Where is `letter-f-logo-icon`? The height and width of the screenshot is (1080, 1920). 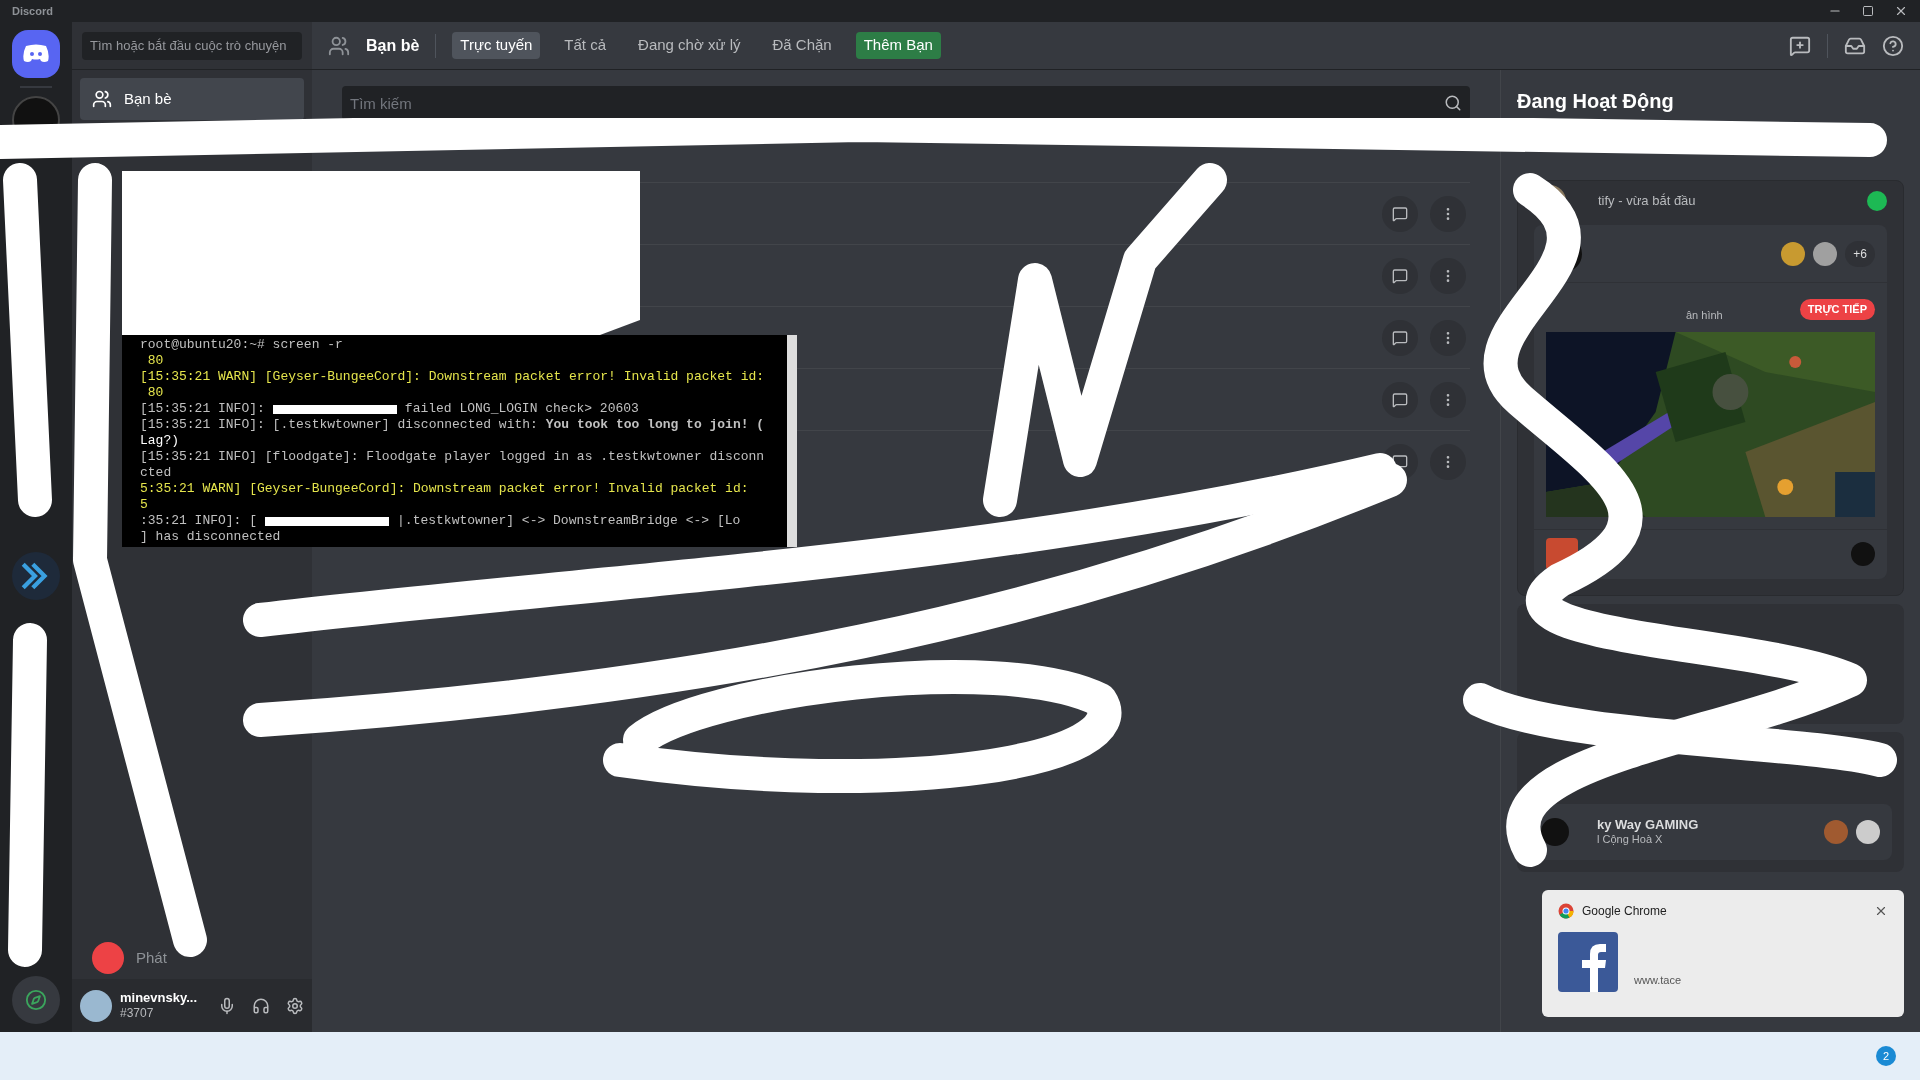 letter-f-logo-icon is located at coordinates (1588, 962).